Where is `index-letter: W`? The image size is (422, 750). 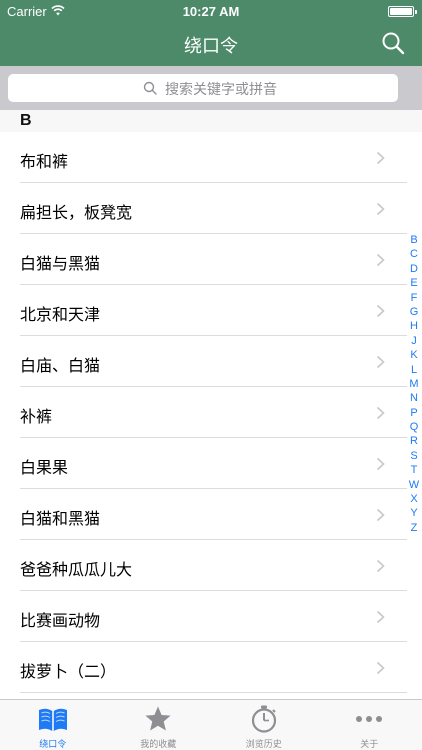 index-letter: W is located at coordinates (413, 485).